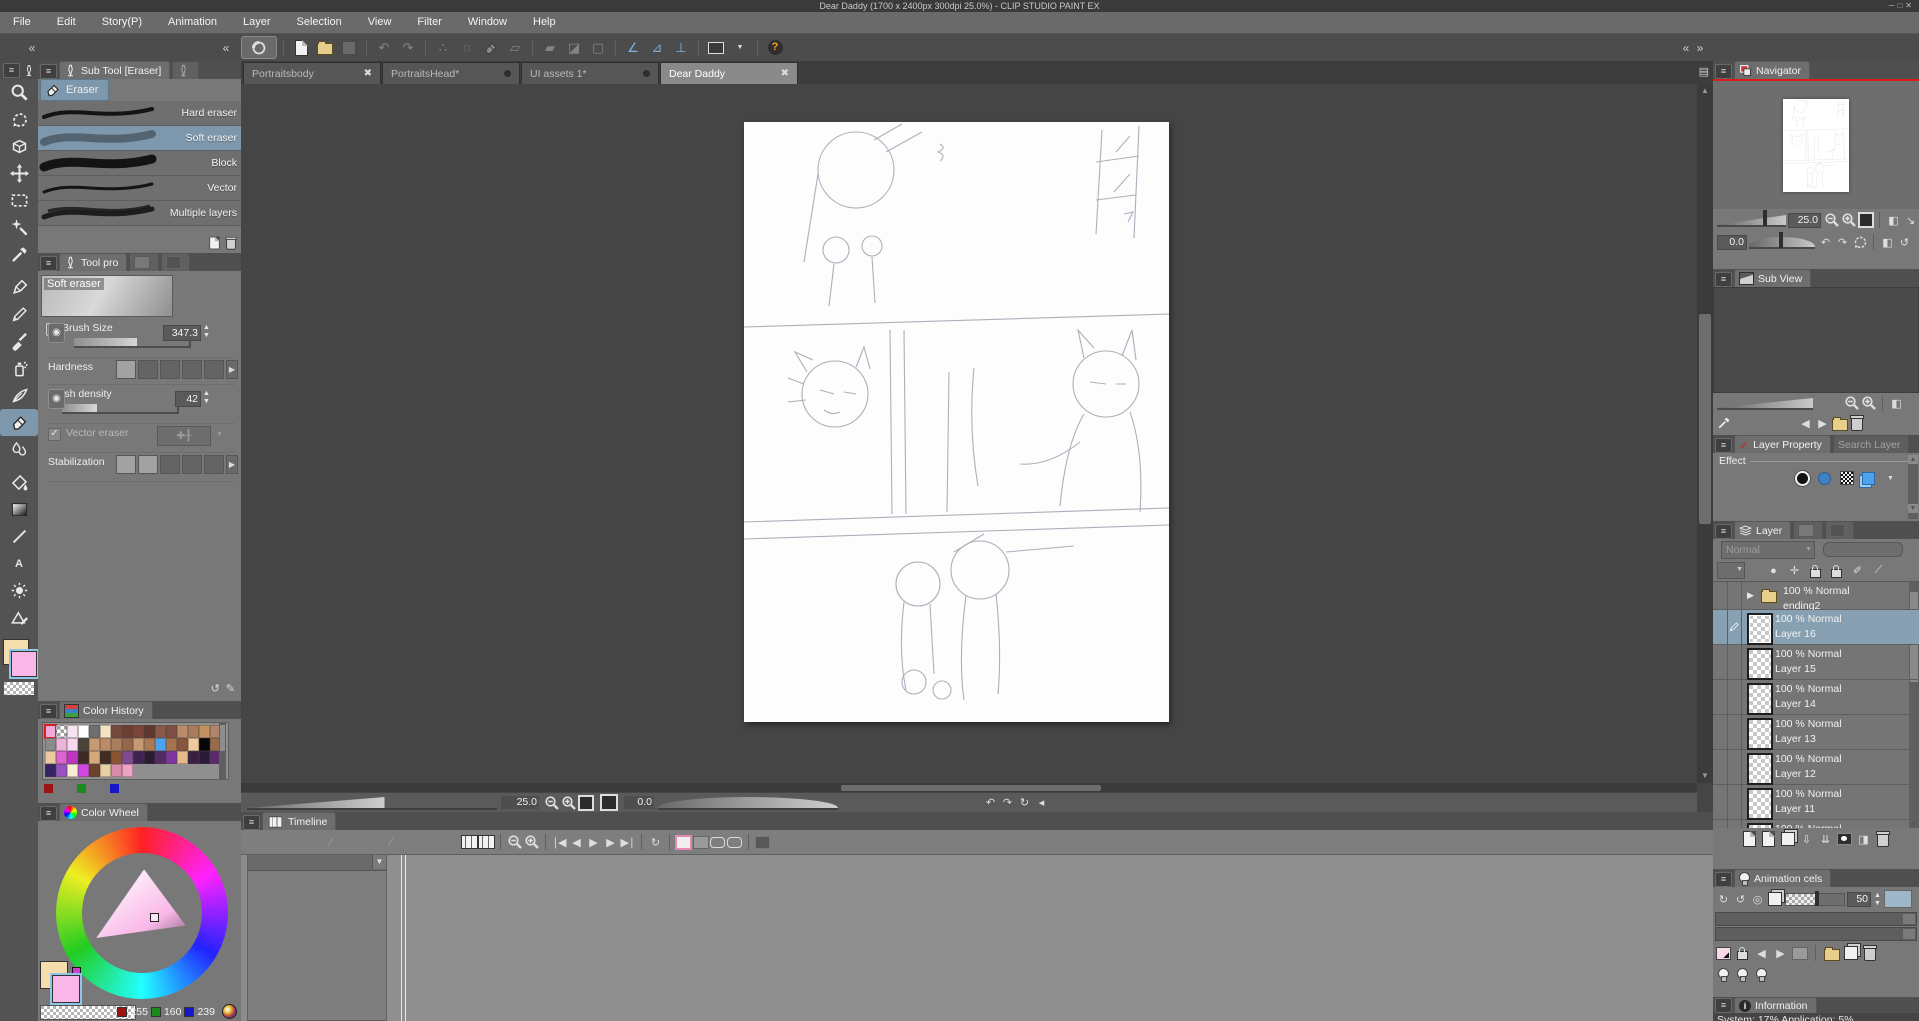 Image resolution: width=1919 pixels, height=1021 pixels. What do you see at coordinates (19, 395) in the screenshot?
I see `decoration-tool` at bounding box center [19, 395].